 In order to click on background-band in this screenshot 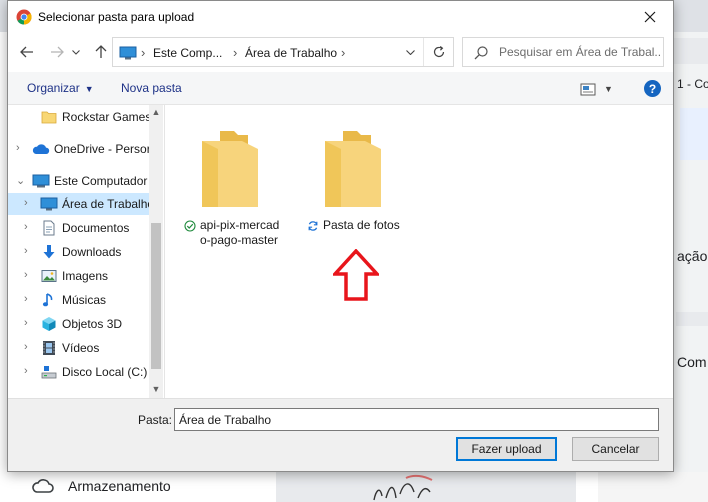, I will do `click(691, 51)`.